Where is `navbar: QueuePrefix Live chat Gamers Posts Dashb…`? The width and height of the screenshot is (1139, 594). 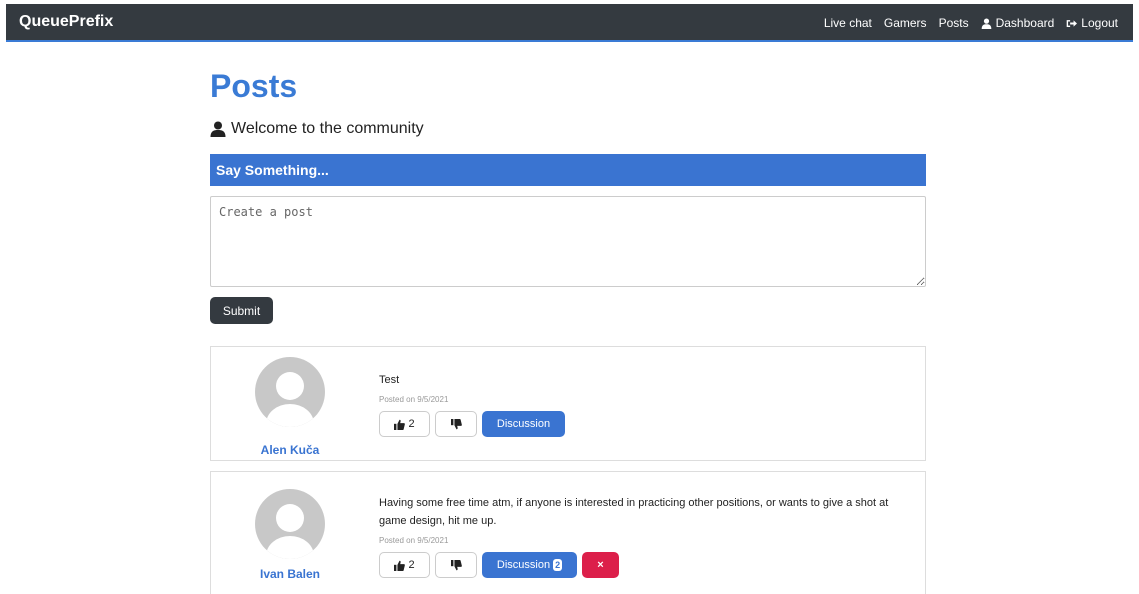
navbar: QueuePrefix Live chat Gamers Posts Dashb… is located at coordinates (569, 23).